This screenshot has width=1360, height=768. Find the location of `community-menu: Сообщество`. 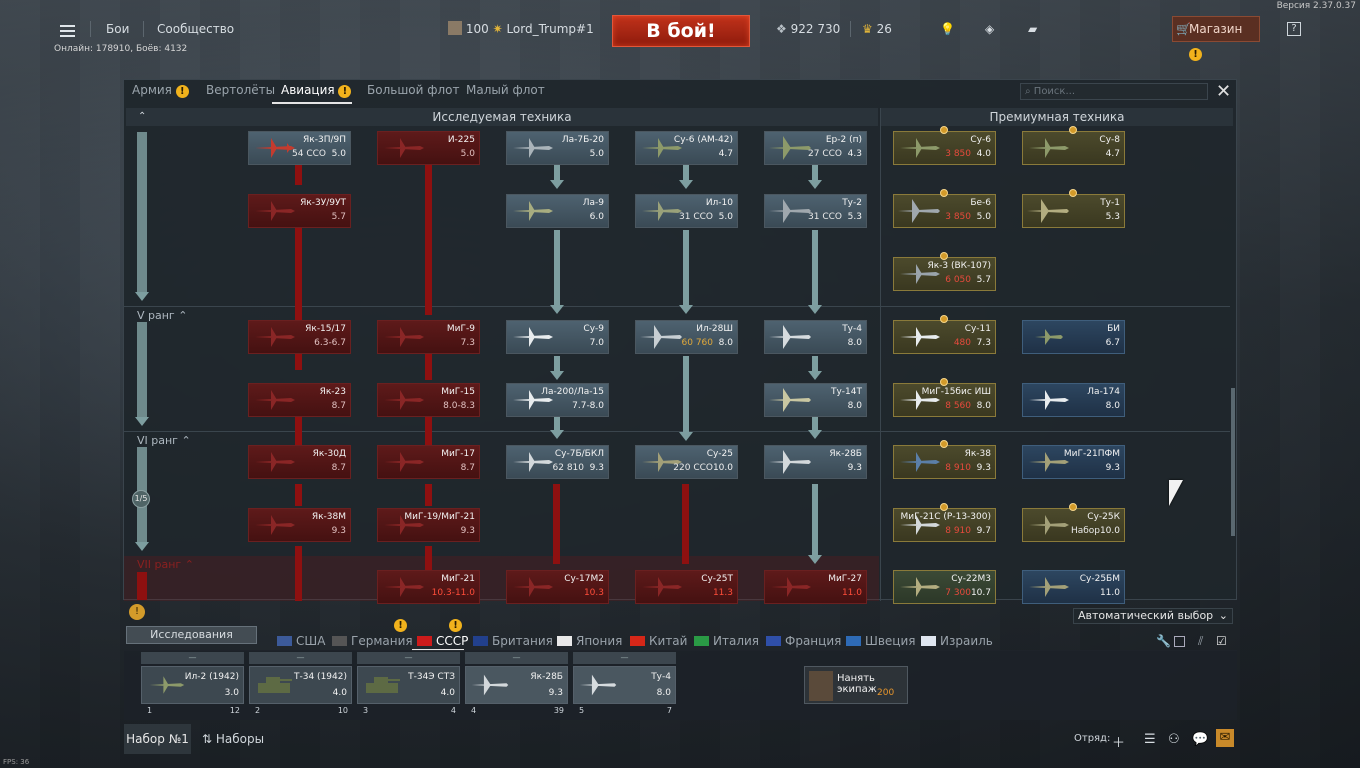

community-menu: Сообщество is located at coordinates (195, 29).